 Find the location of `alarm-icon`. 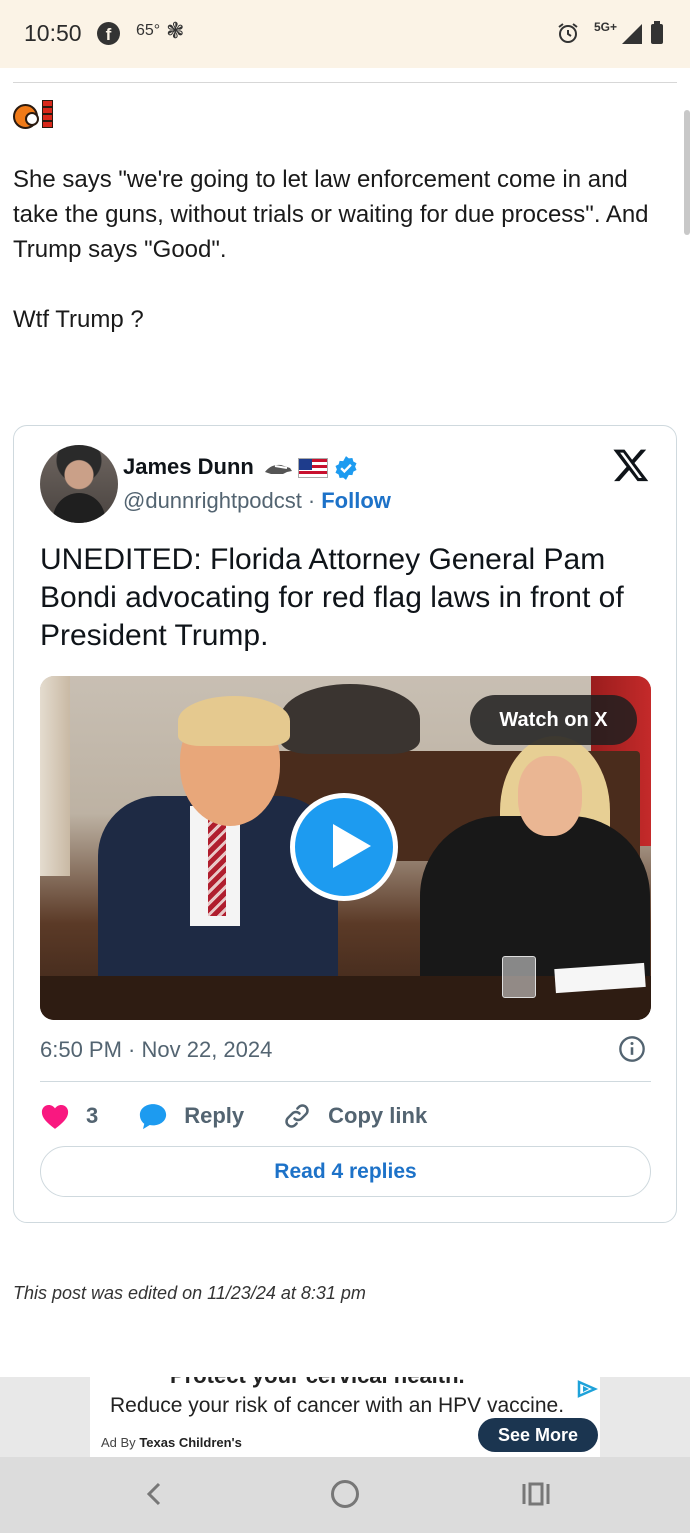

alarm-icon is located at coordinates (568, 33).